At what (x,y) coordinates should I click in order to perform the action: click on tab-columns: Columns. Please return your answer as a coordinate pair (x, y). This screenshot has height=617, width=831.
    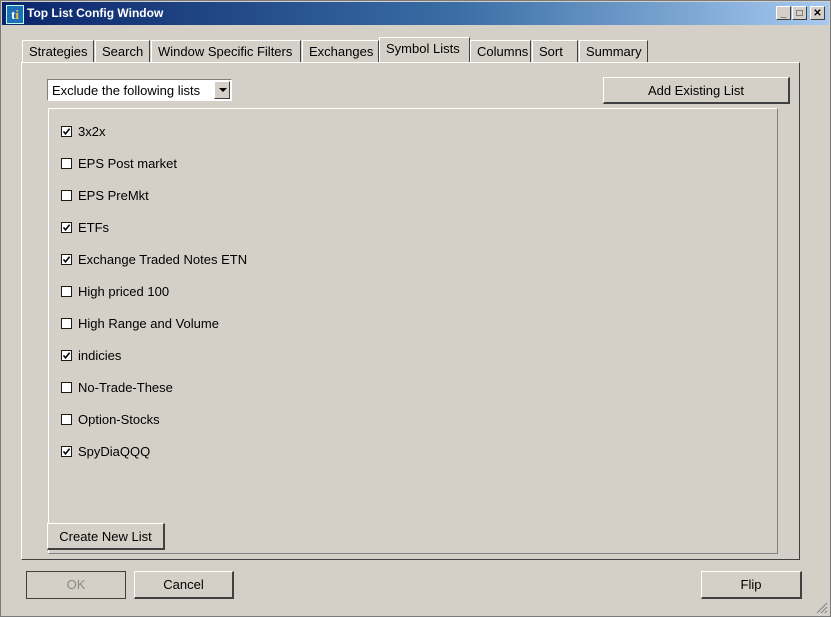
    Looking at the image, I should click on (500, 51).